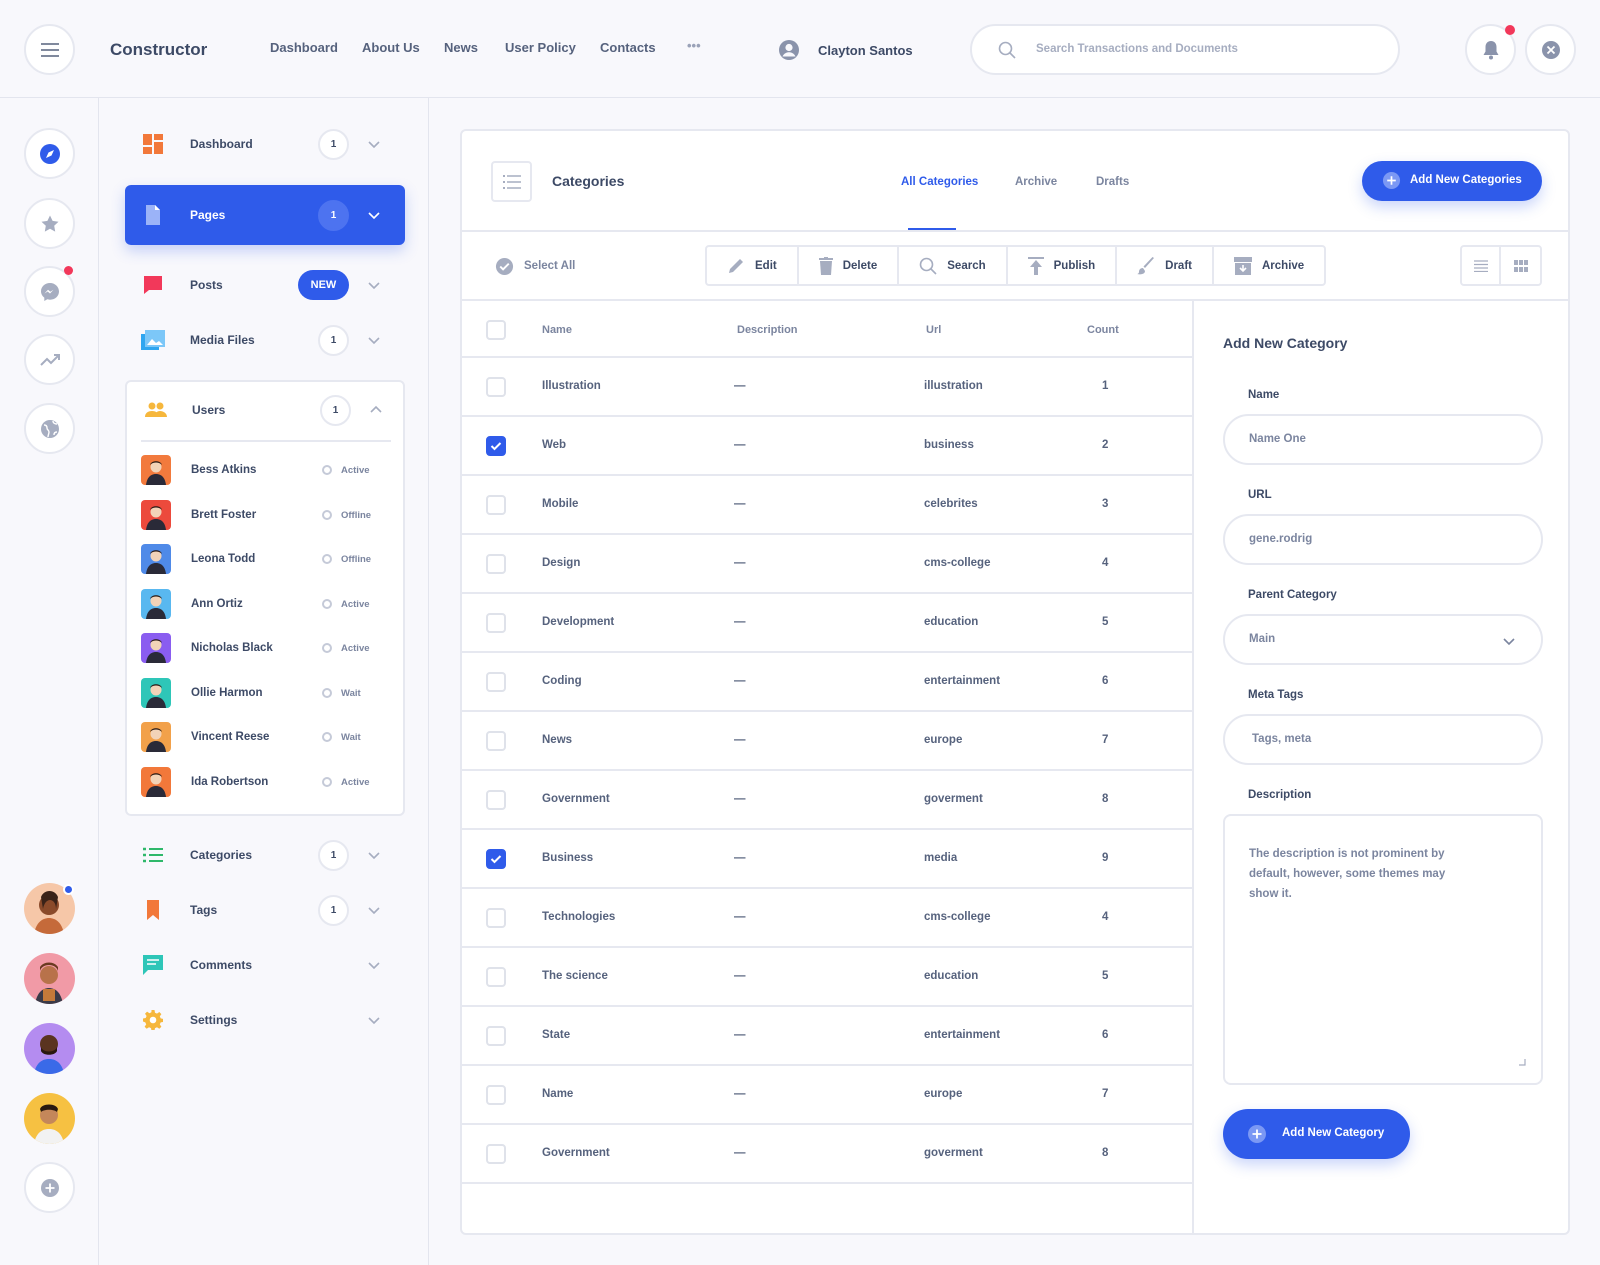  I want to click on select-all-button: Select All, so click(535, 266).